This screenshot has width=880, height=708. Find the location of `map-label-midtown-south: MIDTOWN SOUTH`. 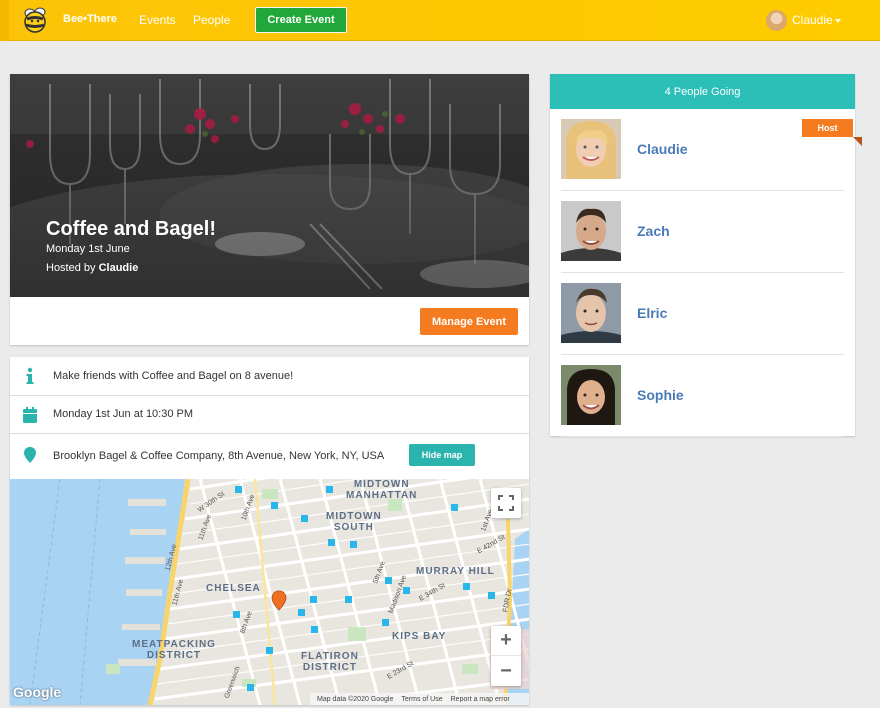

map-label-midtown-south: MIDTOWN SOUTH is located at coordinates (354, 522).